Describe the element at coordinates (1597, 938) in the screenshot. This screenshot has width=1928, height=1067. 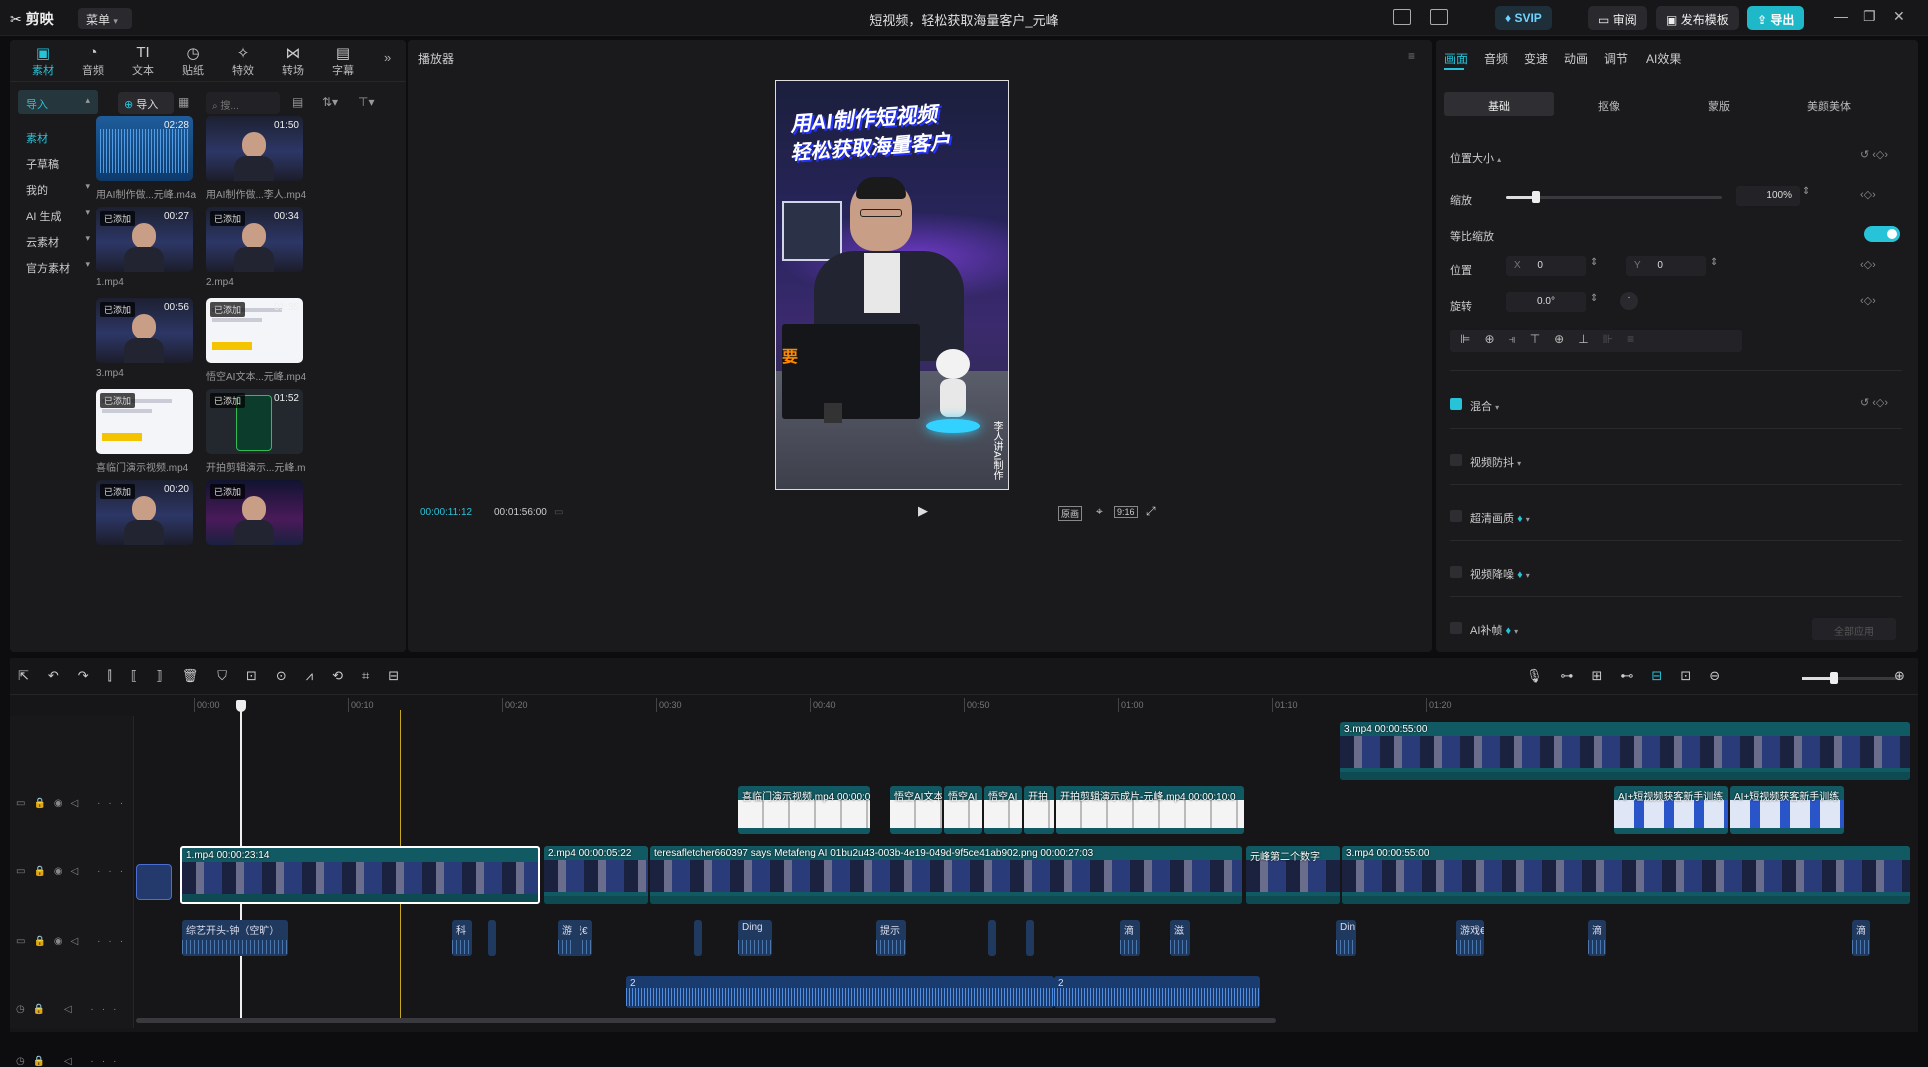
I see `sfx-clip-9: 滴` at that location.